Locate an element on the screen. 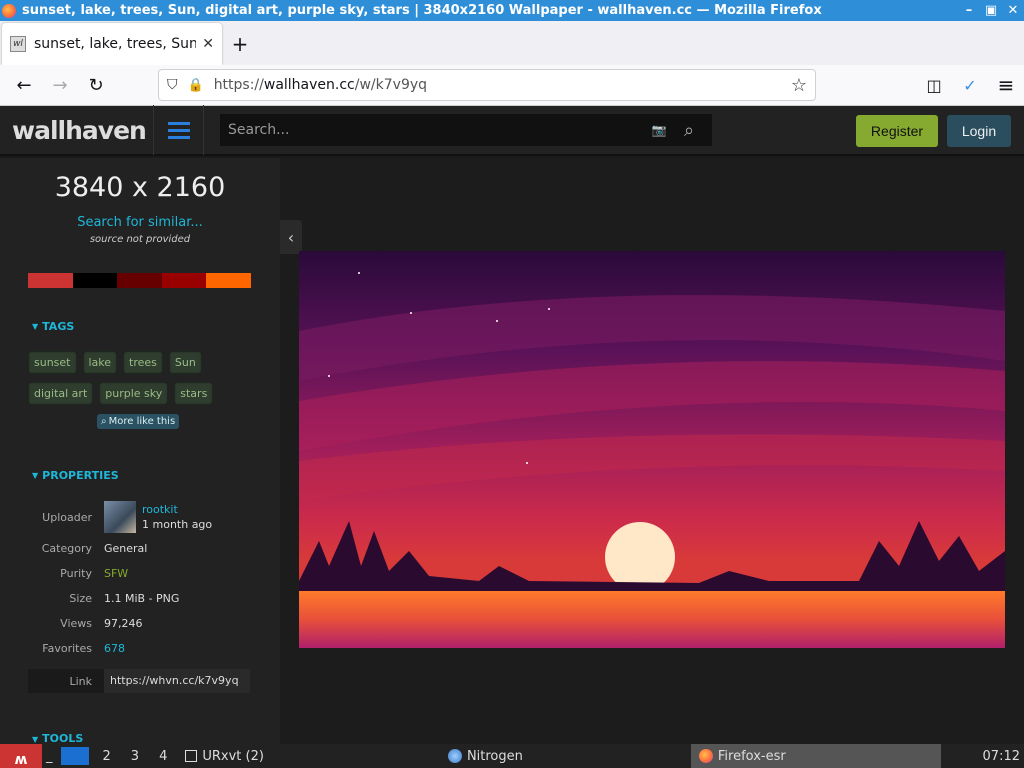 The height and width of the screenshot is (768, 1024). forward-button: → is located at coordinates (60, 85).